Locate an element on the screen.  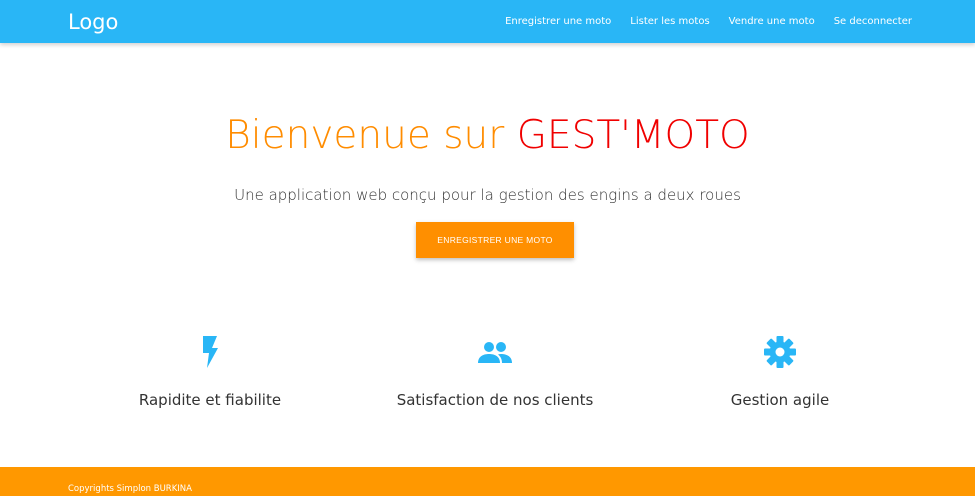
footer-copyright: Copyrights Simplon BURKINA is located at coordinates (130, 489).